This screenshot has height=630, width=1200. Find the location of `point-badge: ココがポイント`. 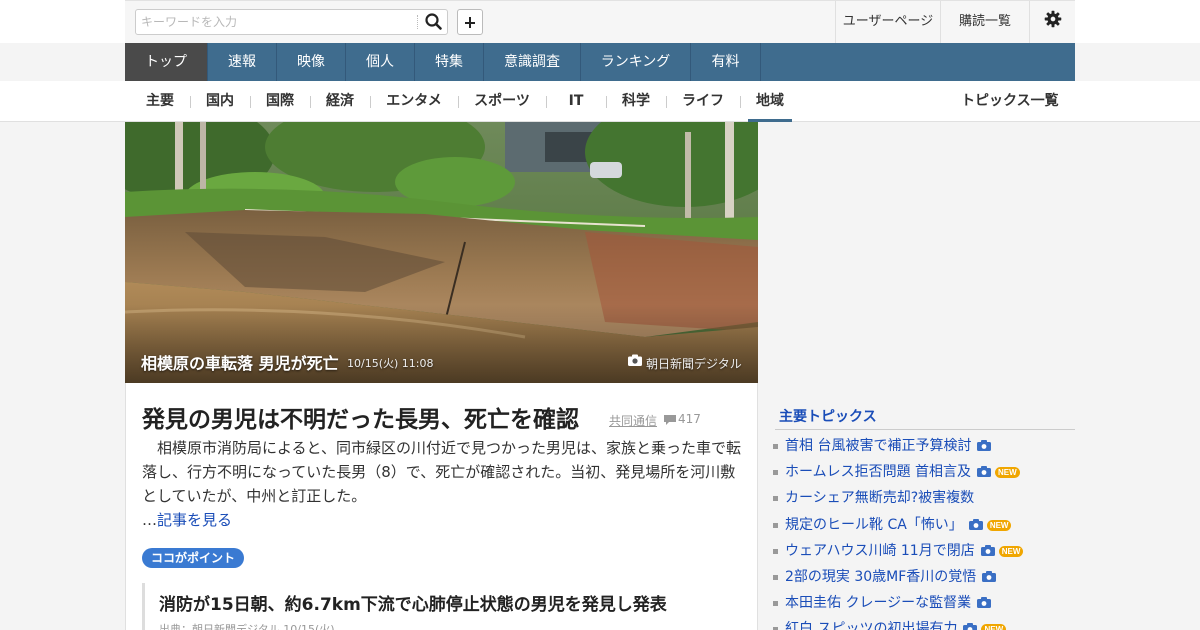

point-badge: ココがポイント is located at coordinates (193, 558).